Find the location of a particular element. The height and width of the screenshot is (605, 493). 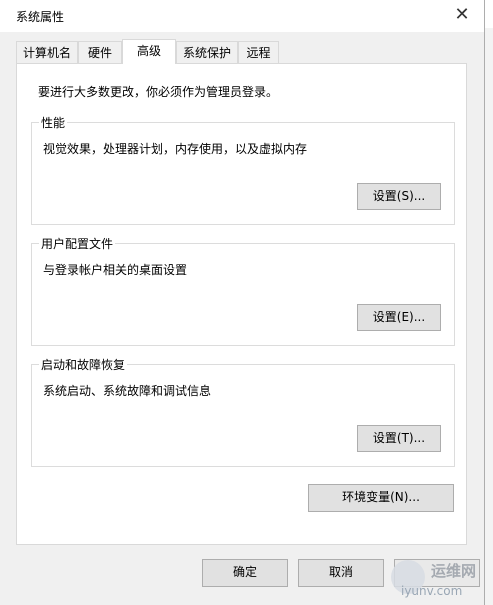

tab-remote: 远程 is located at coordinates (258, 52).